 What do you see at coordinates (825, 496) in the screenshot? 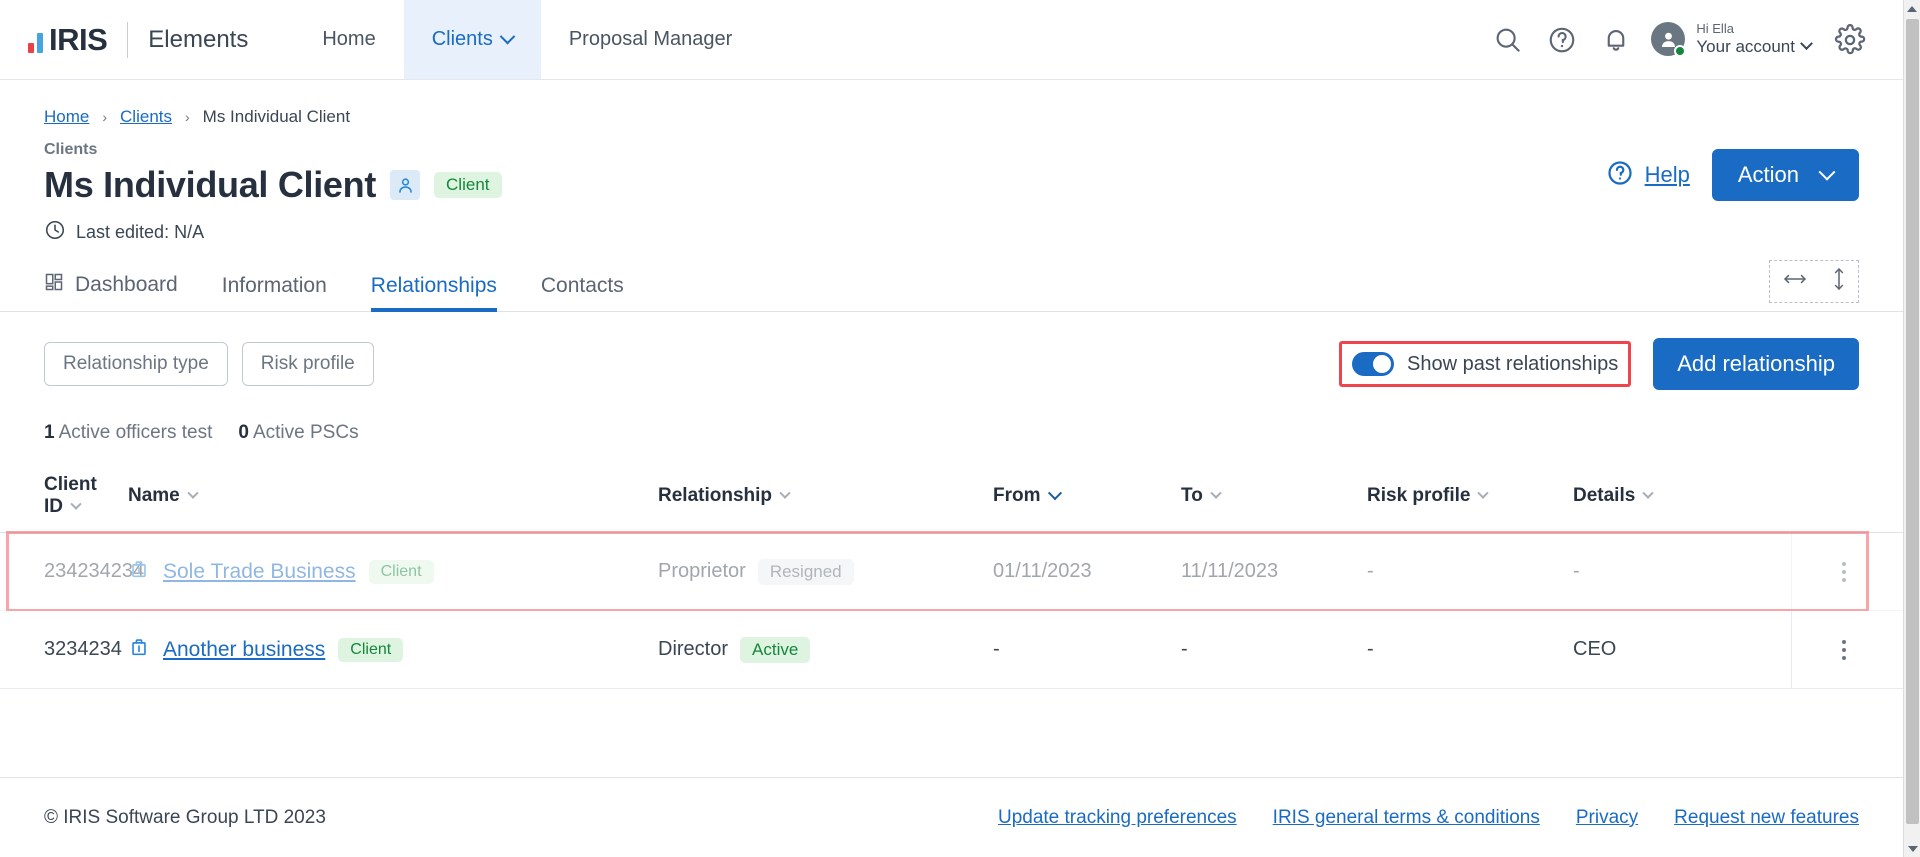
I see `column-header-relationship: Relationship` at bounding box center [825, 496].